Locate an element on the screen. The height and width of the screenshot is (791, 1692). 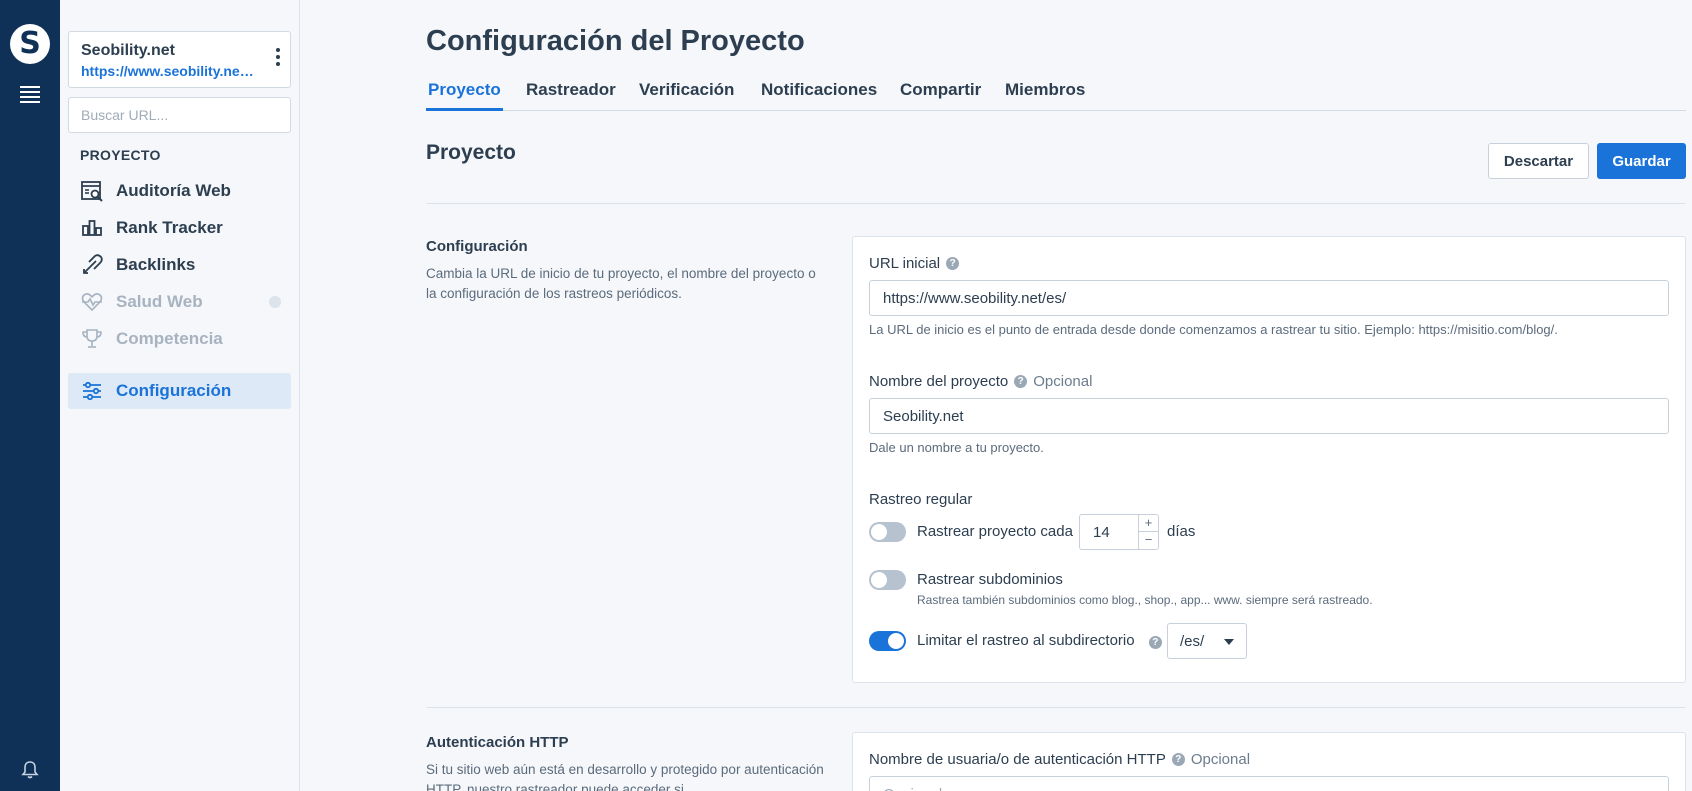
seobility-logo-icon: S is located at coordinates (30, 44).